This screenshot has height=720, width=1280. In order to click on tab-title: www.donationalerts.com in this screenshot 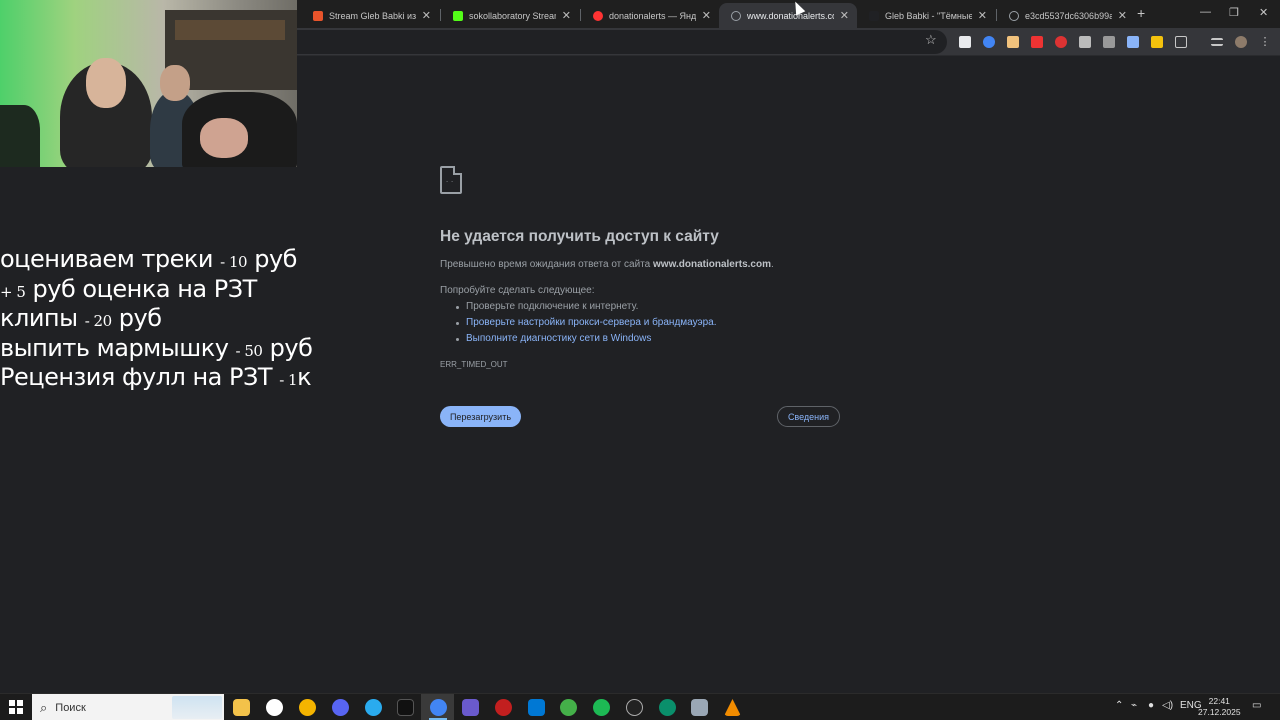, I will do `click(790, 15)`.